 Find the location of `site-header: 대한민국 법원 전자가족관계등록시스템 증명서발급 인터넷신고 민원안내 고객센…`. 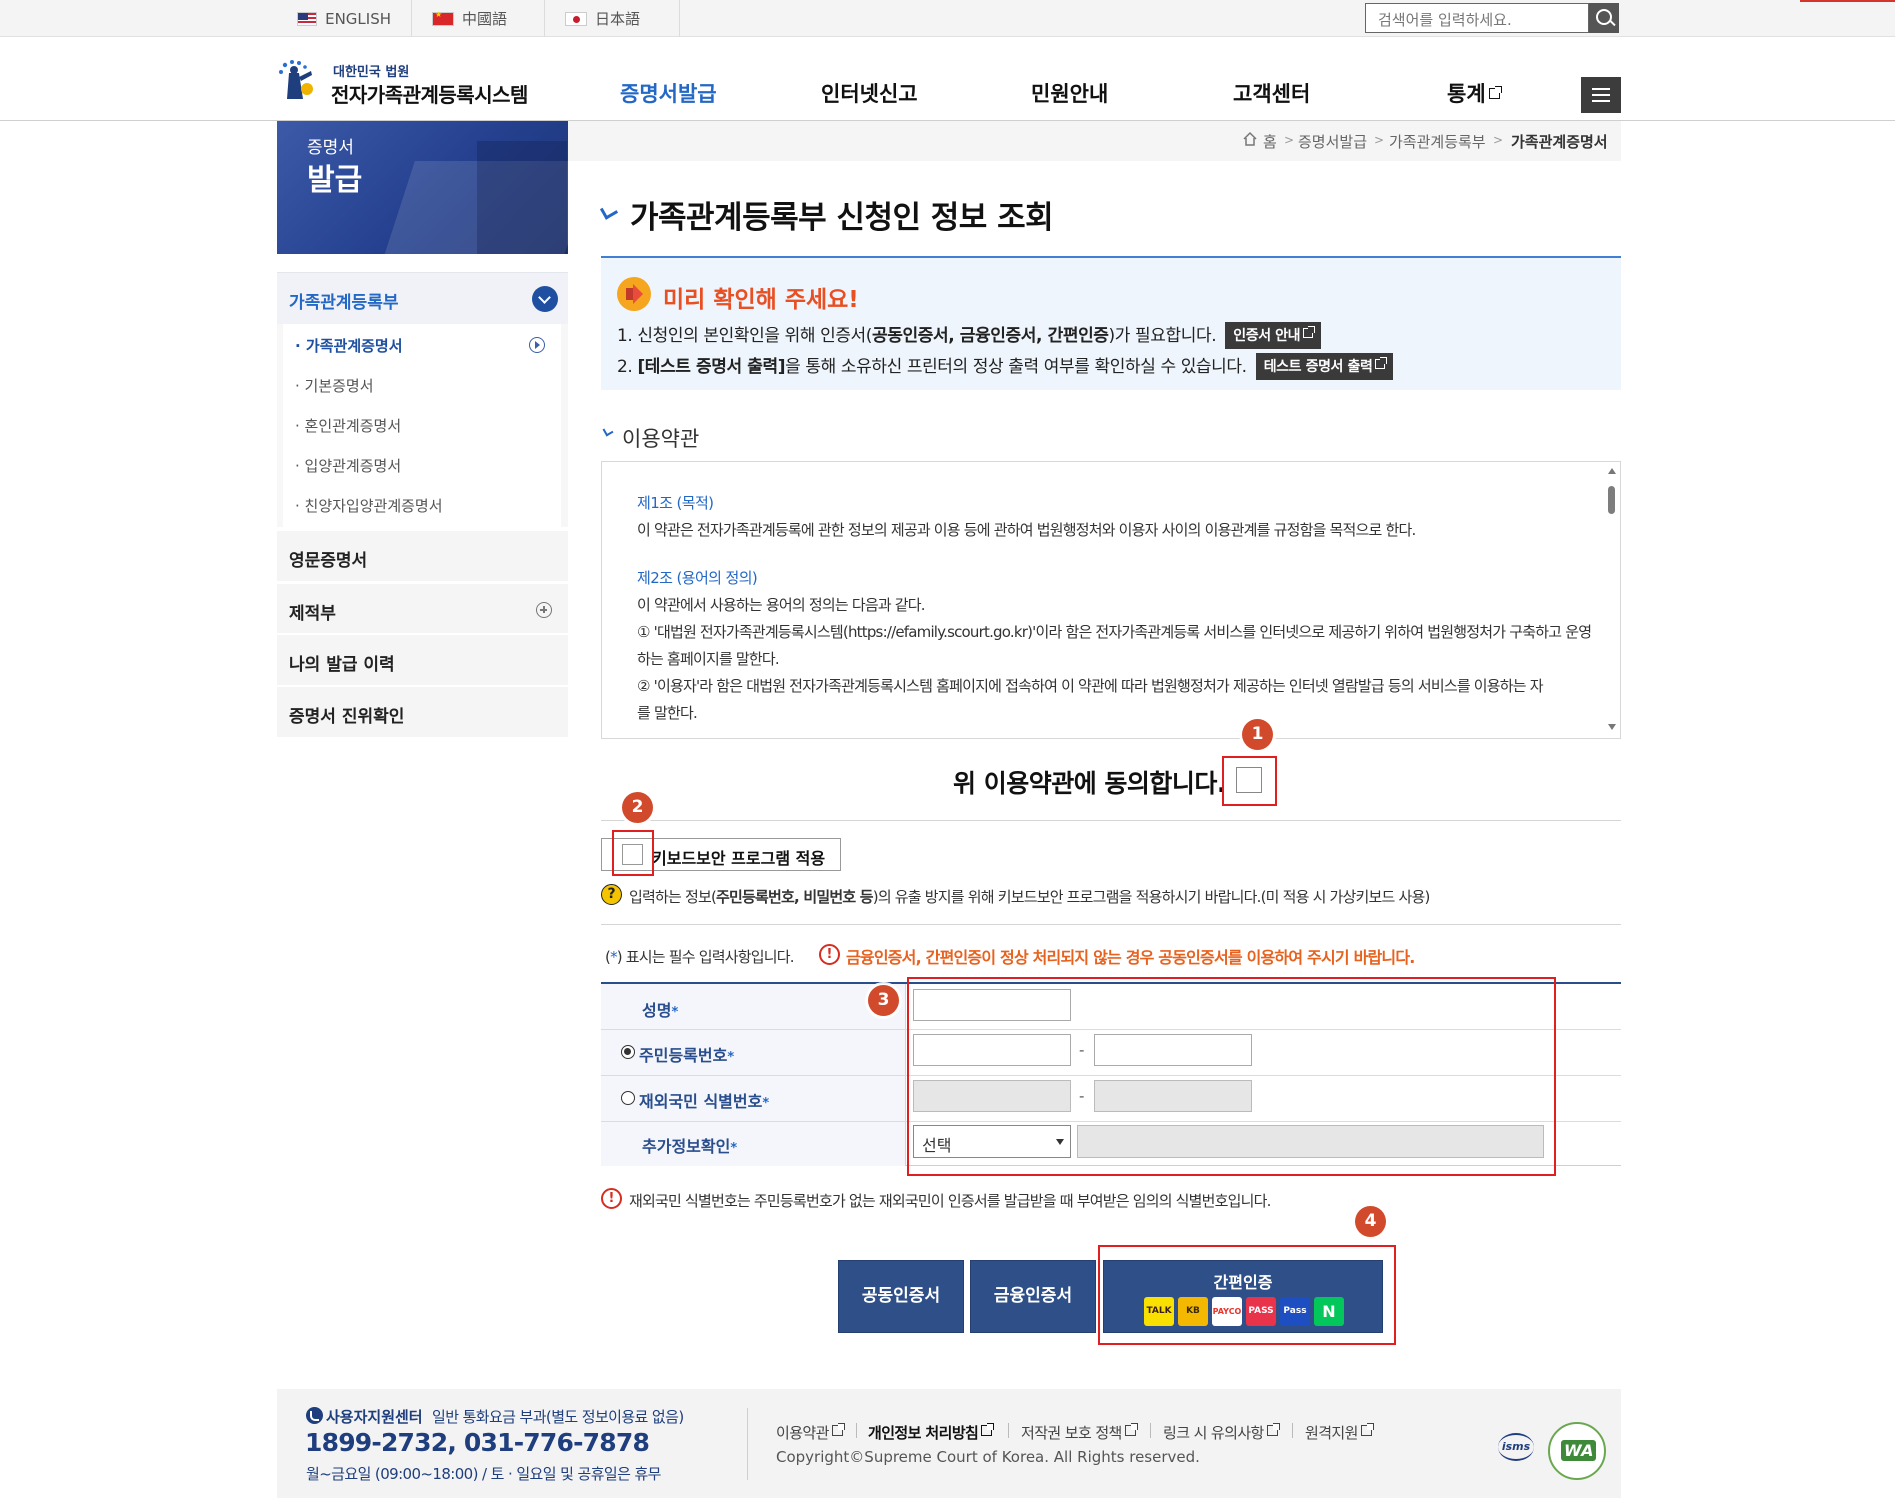

site-header: 대한민국 법원 전자가족관계등록시스템 증명서발급 인터넷신고 민원안내 고객센… is located at coordinates (947, 79).